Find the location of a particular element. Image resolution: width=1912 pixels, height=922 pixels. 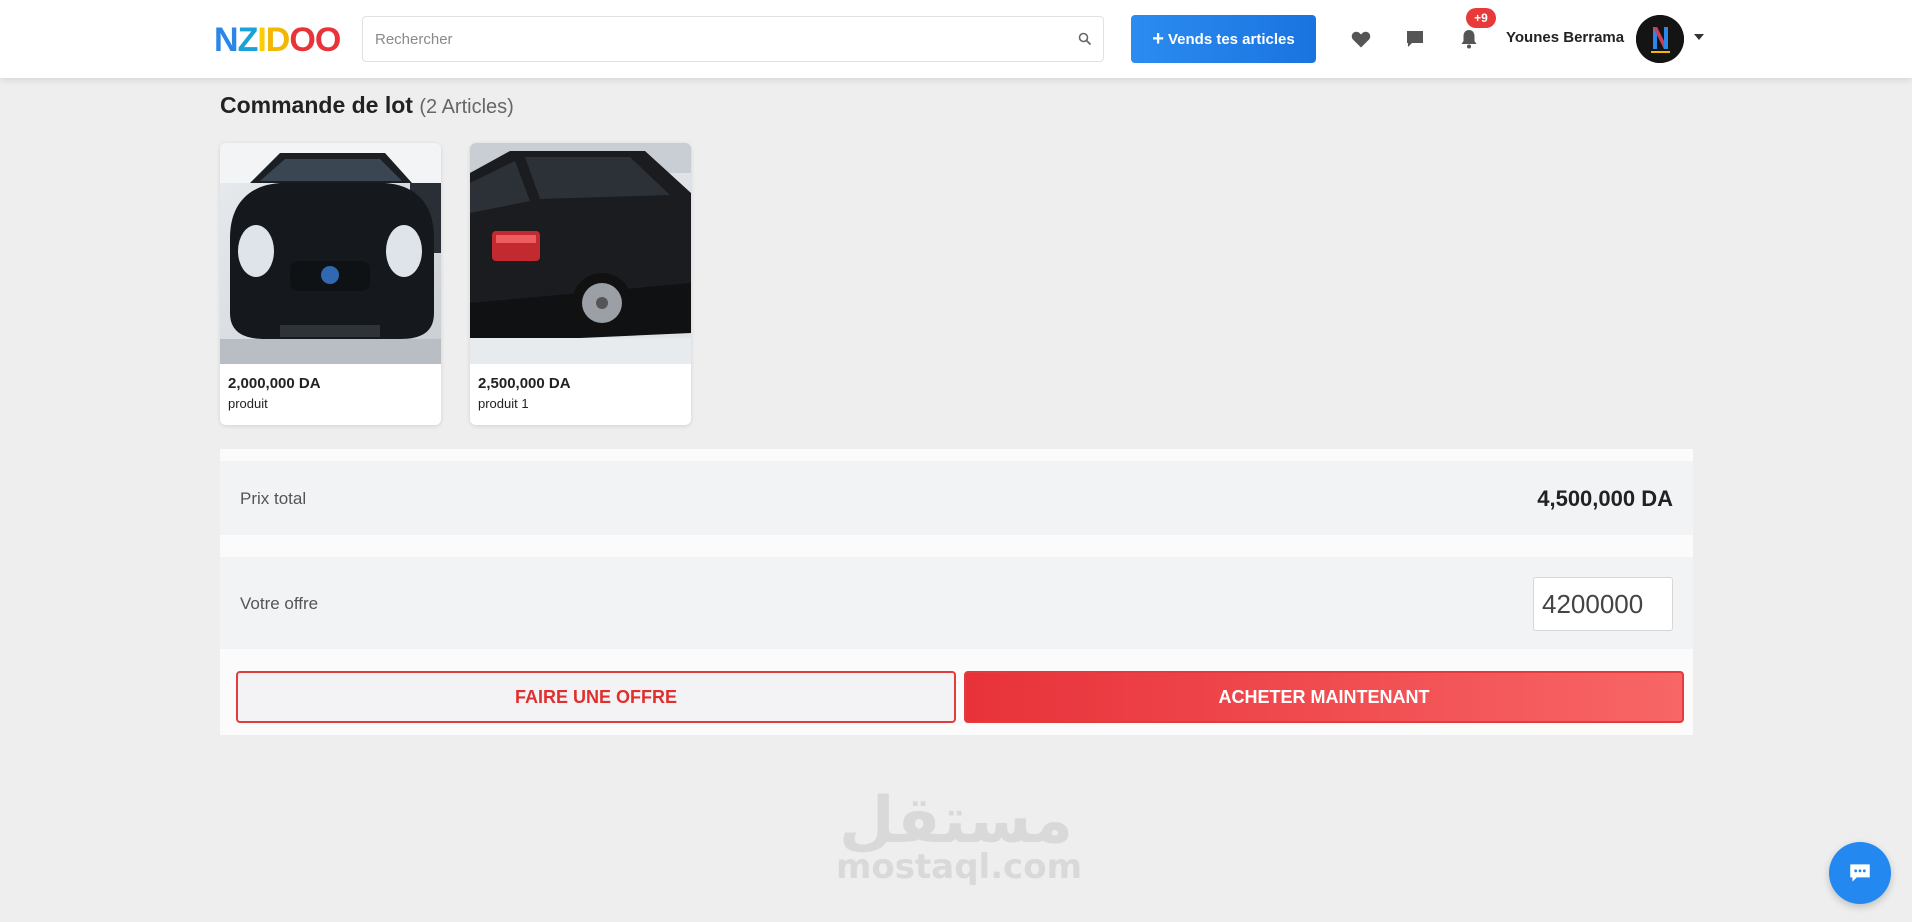

logo-letter: D is located at coordinates (278, 40).